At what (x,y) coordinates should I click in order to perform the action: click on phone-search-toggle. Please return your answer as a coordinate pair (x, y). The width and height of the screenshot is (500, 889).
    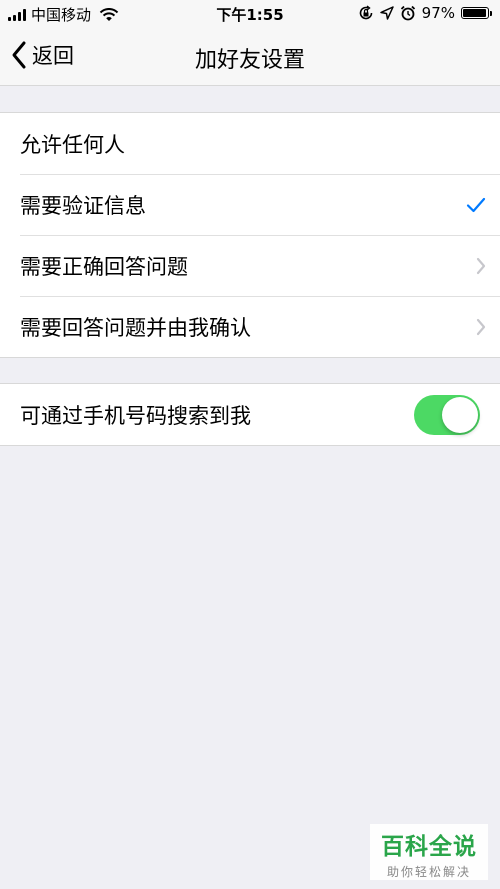
    Looking at the image, I should click on (447, 414).